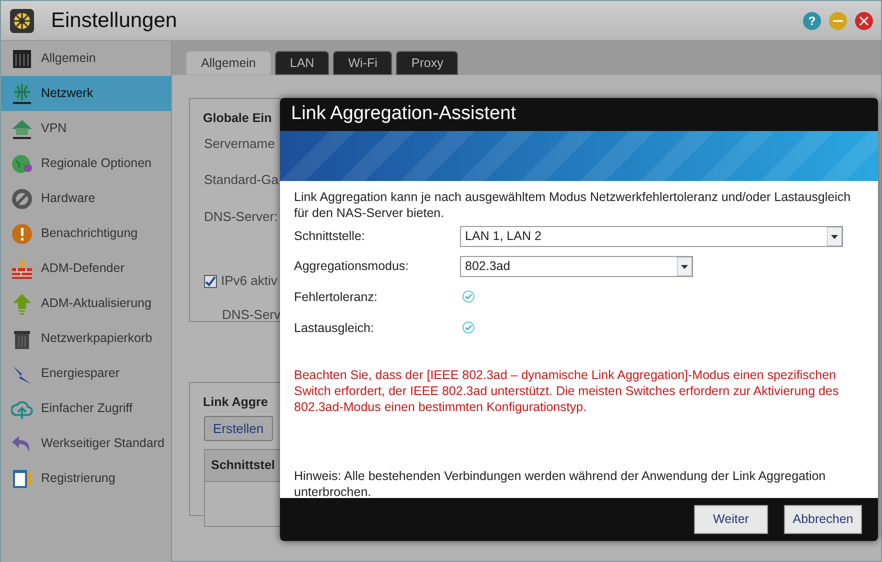 This screenshot has width=882, height=562. I want to click on intro-text: Link Aggregation kann je nach ausgewähltem Modus Netzwerkfehlertoleranz und/oder Lastausgleich für den NAS-Server bieten., so click(573, 205).